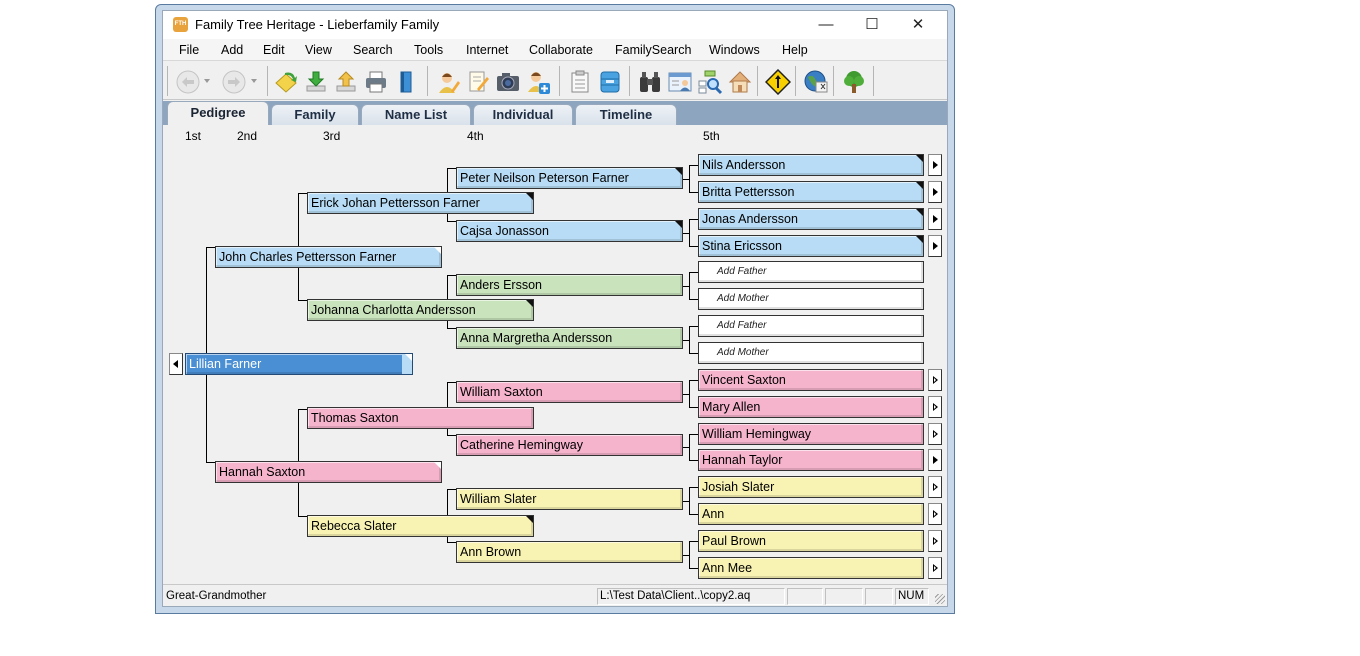  I want to click on menu-internet: Internet, so click(487, 50).